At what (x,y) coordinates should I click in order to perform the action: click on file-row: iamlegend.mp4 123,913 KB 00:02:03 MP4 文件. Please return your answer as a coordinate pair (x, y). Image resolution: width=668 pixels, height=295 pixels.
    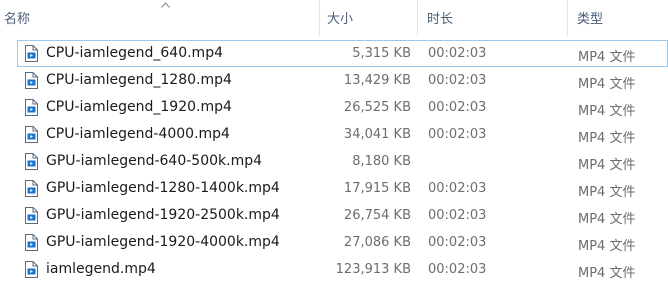
    Looking at the image, I should click on (334, 269).